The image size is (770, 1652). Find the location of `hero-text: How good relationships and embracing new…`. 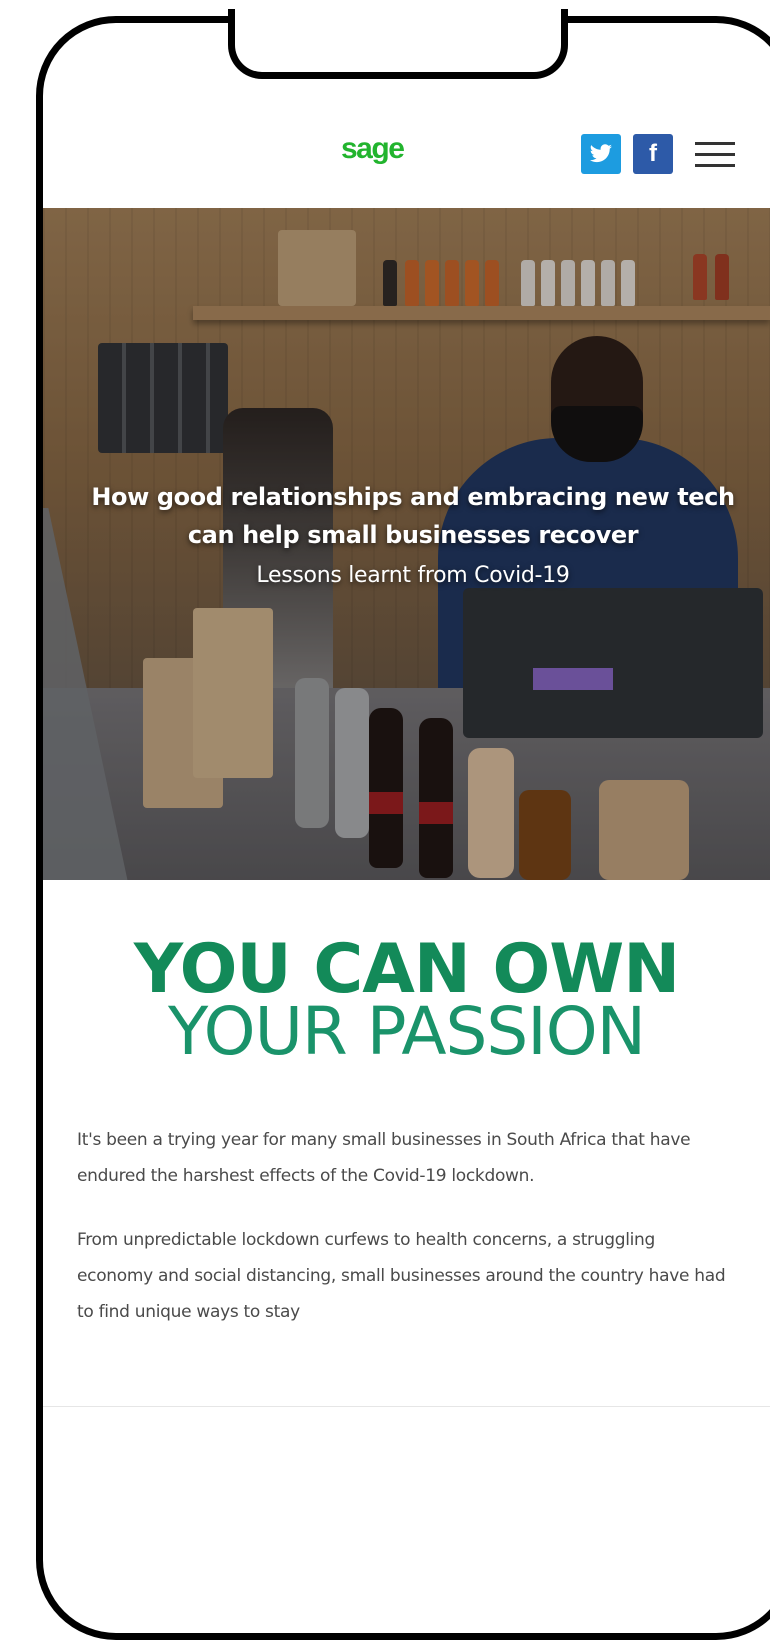

hero-text: How good relationships and embracing new… is located at coordinates (413, 535).